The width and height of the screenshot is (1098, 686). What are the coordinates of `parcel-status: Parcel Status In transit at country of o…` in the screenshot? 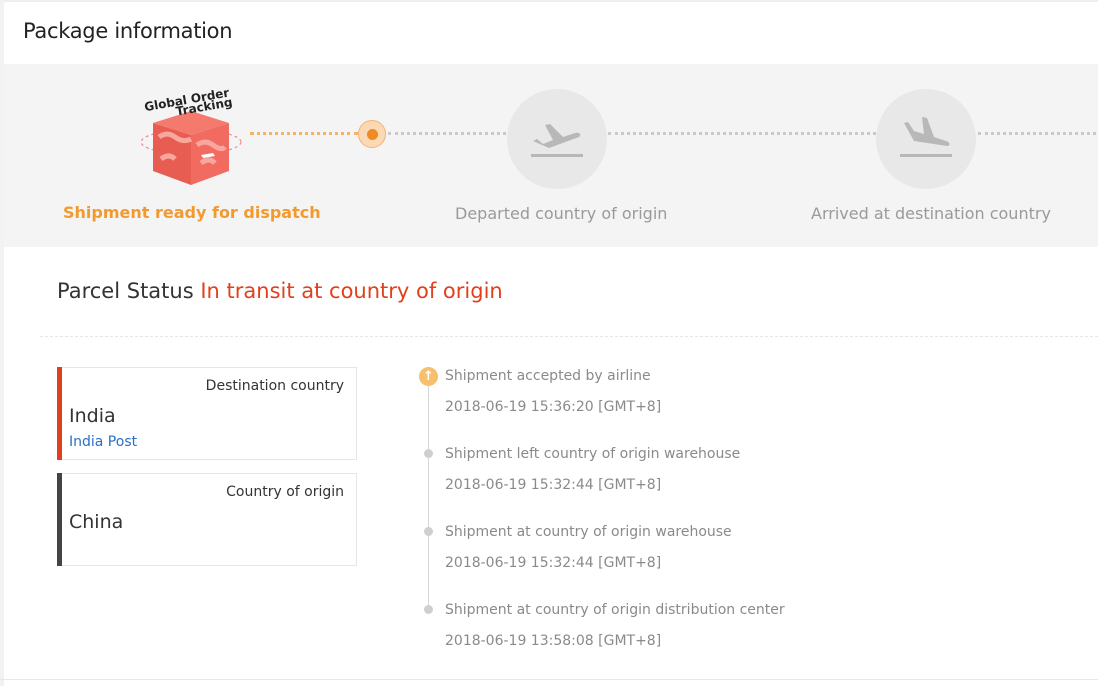 It's located at (280, 291).